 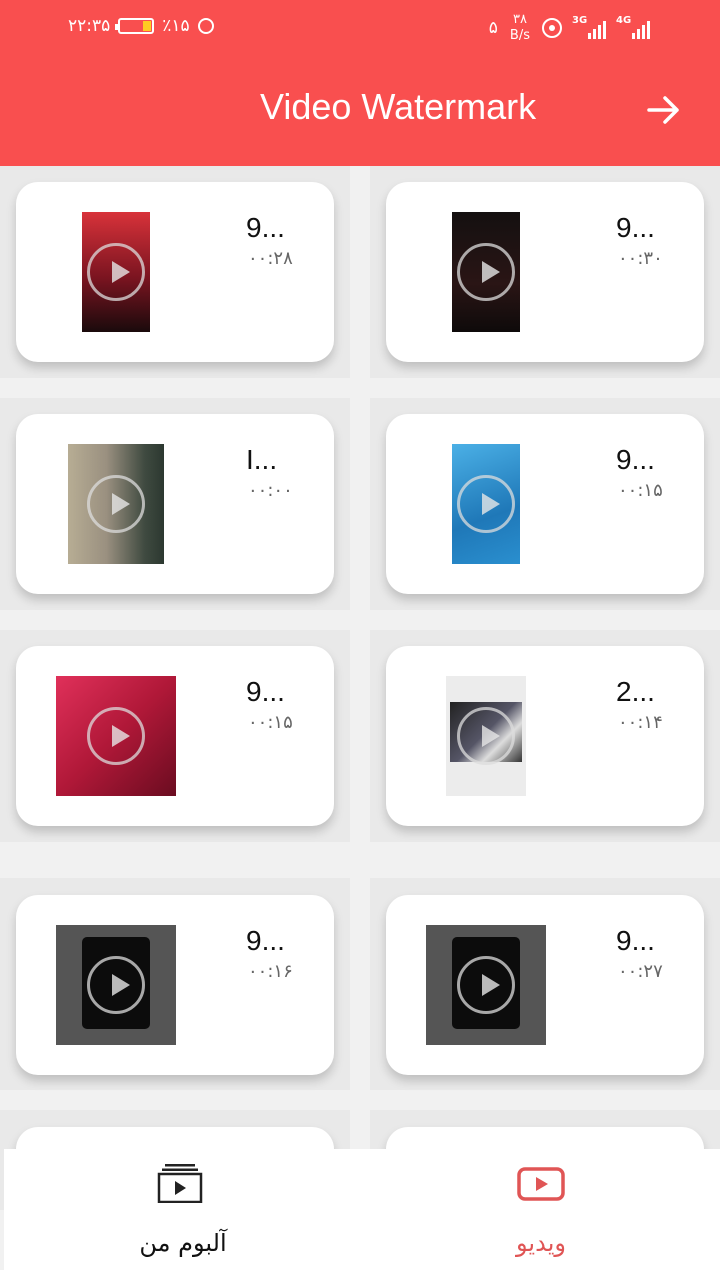 I want to click on battery-level: ٪۱۵, so click(x=176, y=26).